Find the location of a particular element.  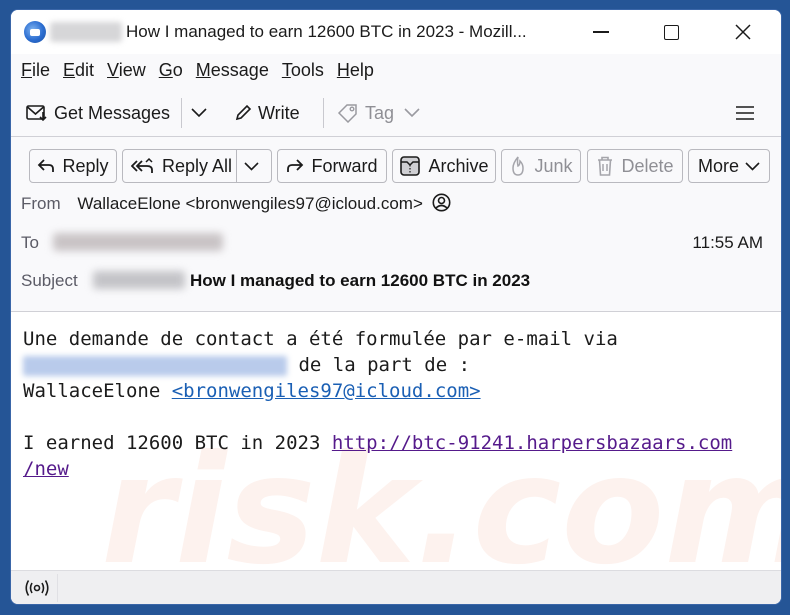

main-toolbar: Get Messages Write Tag is located at coordinates (396, 113).